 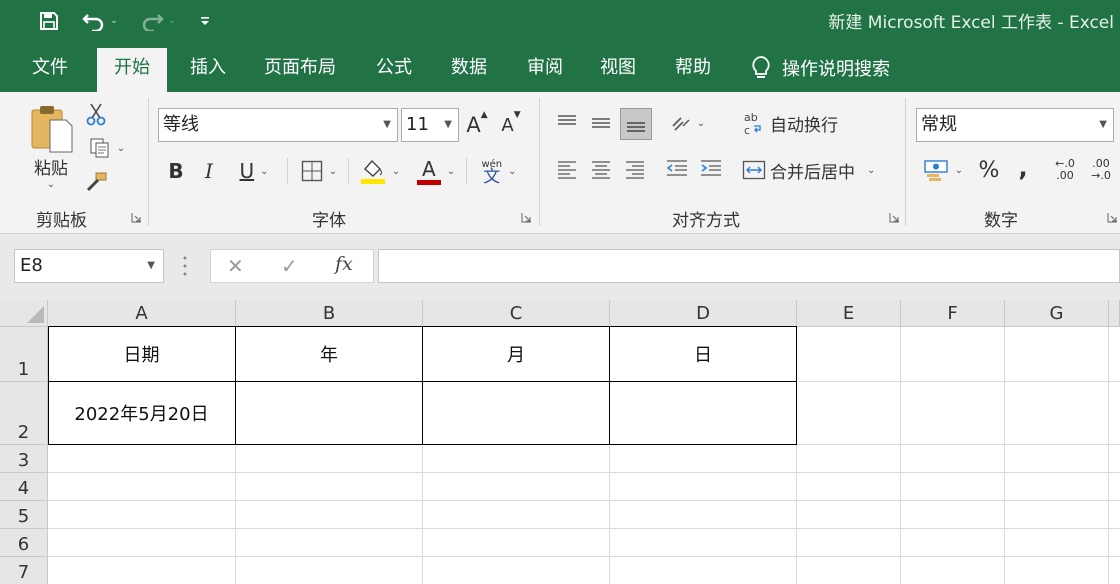 I want to click on enter-entry-button: ✓, so click(x=289, y=266).